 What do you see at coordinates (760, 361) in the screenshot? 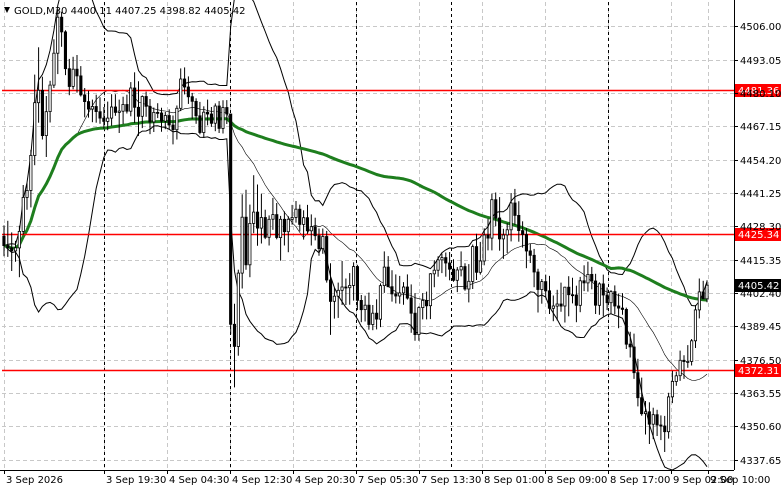
I see `y-tick-label: 4376.50` at bounding box center [760, 361].